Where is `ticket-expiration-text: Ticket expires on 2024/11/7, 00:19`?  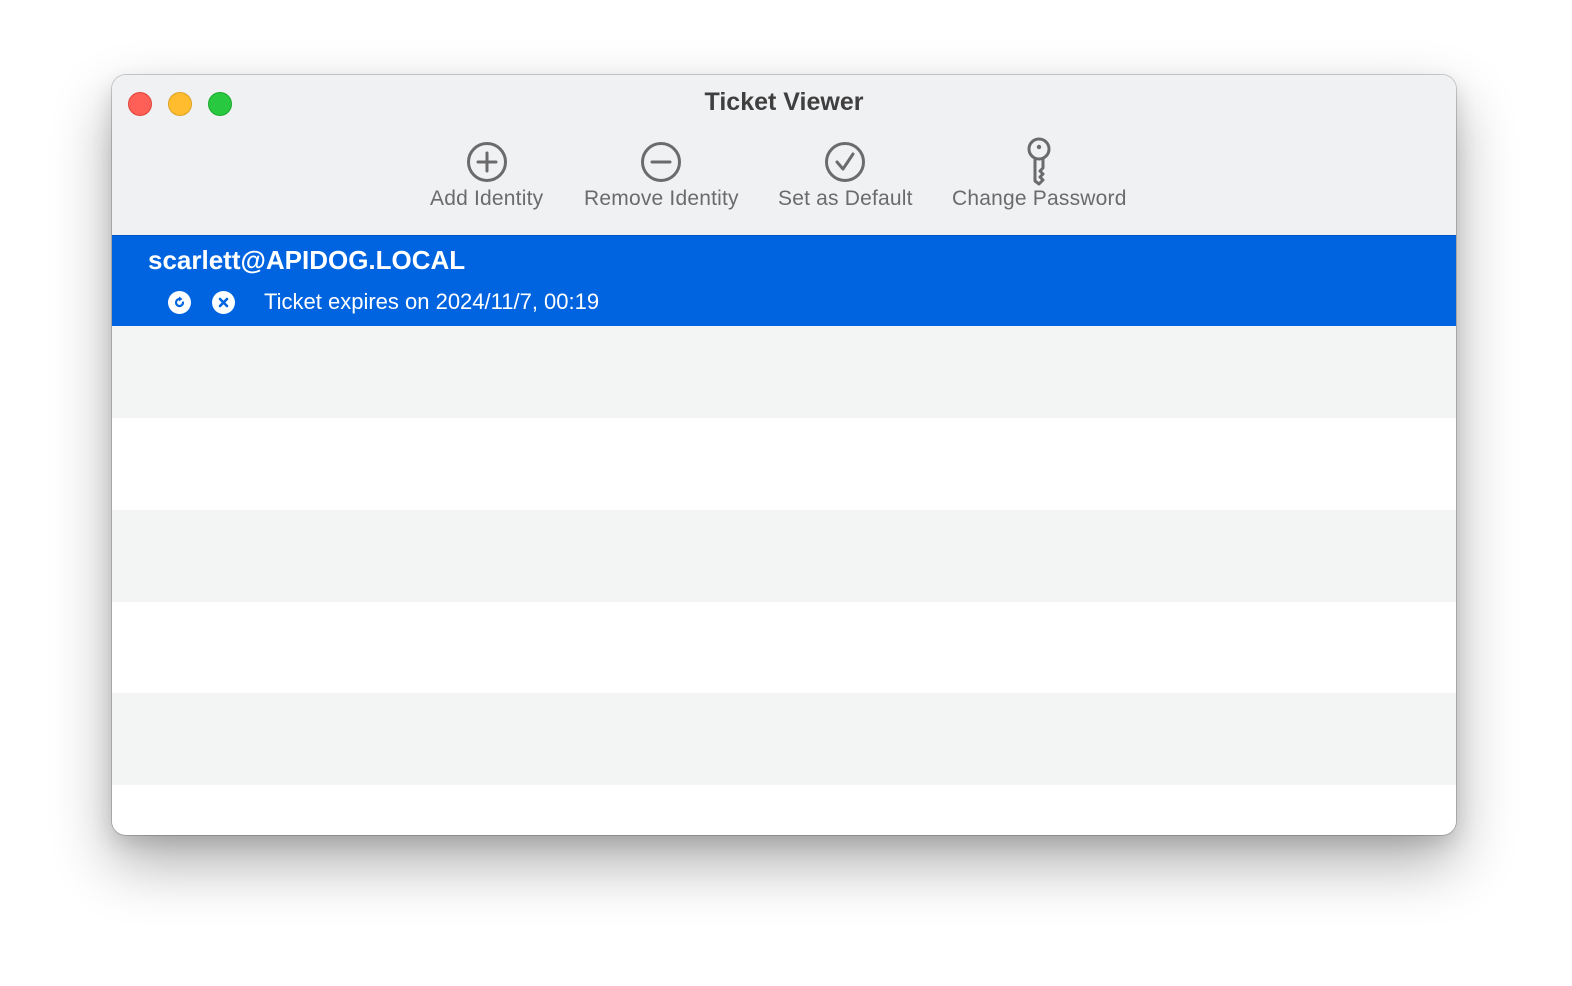
ticket-expiration-text: Ticket expires on 2024/11/7, 00:19 is located at coordinates (432, 301).